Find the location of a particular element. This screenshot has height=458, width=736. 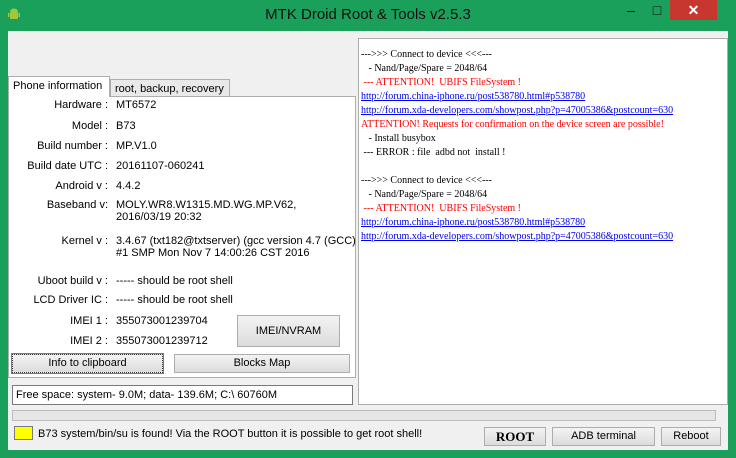

reboot-button: Reboot is located at coordinates (691, 436).